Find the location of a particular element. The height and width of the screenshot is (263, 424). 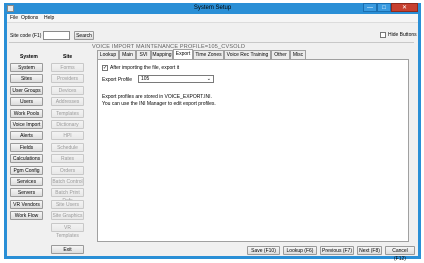

tab-svi: SVI is located at coordinates (143, 54).